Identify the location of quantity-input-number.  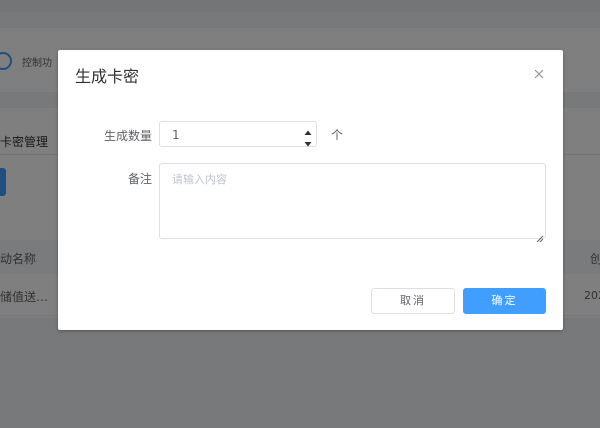
(238, 134).